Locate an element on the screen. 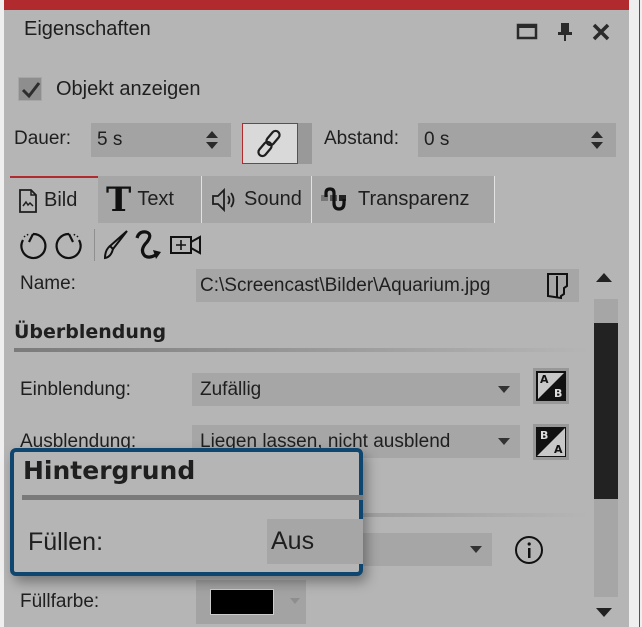 The image size is (642, 627). link-button is located at coordinates (270, 143).